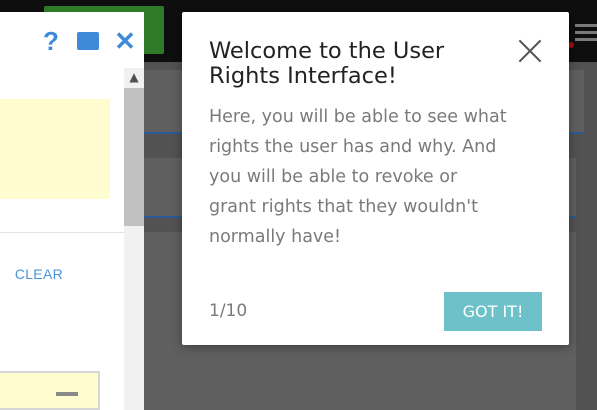  Describe the element at coordinates (586, 33) in the screenshot. I see `menu-icon` at that location.